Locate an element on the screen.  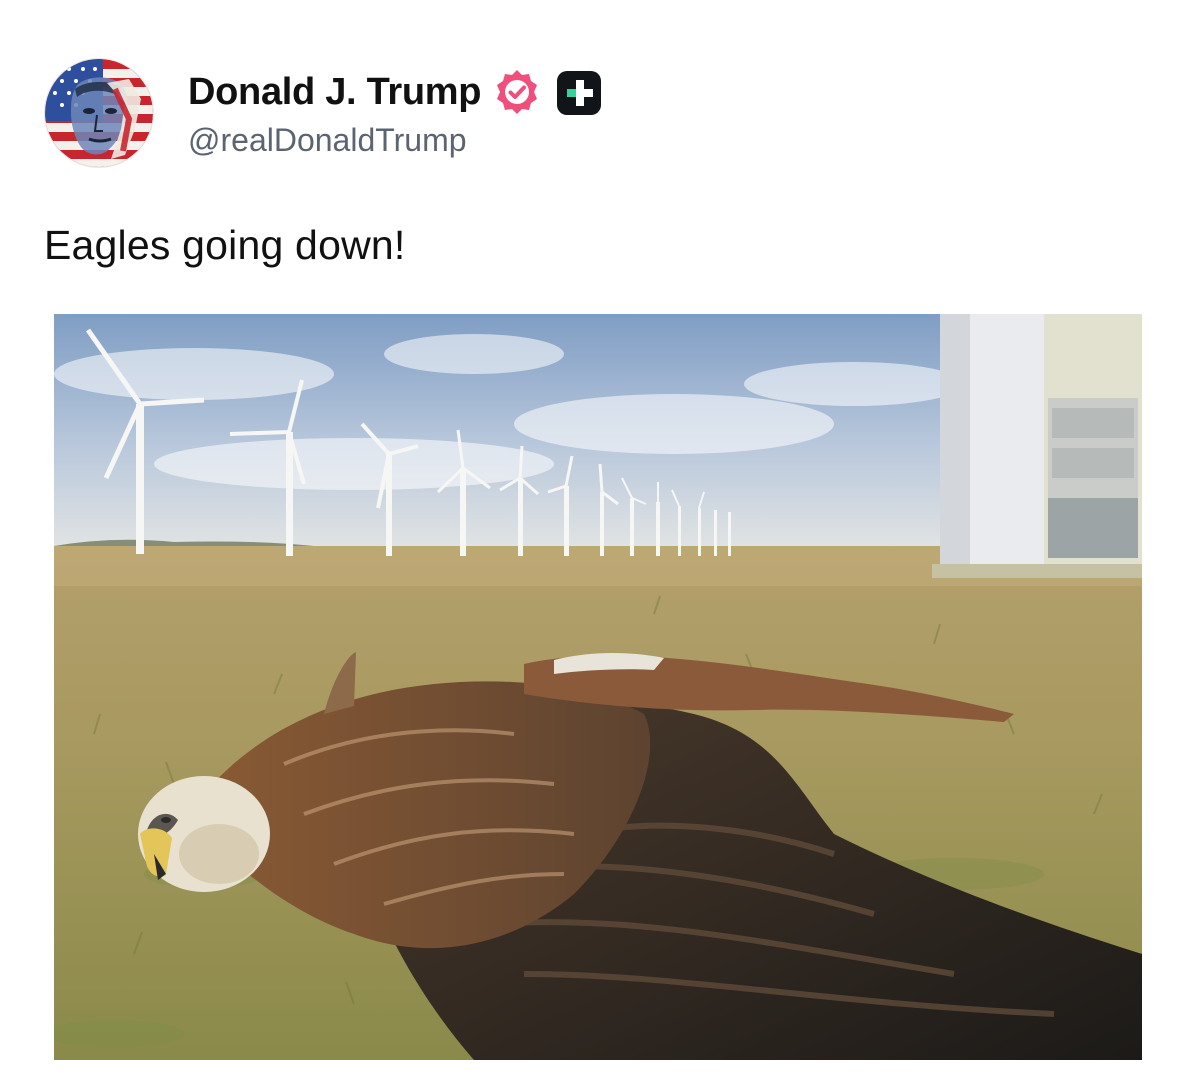
plus-badge-icon is located at coordinates (579, 93).